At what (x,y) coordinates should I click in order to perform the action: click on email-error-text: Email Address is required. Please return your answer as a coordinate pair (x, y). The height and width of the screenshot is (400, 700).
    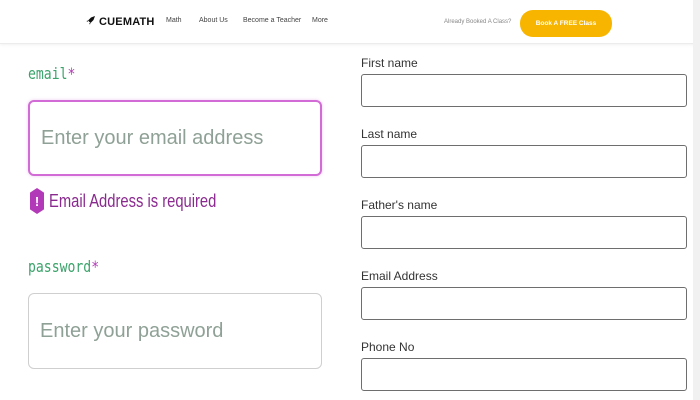
    Looking at the image, I should click on (133, 200).